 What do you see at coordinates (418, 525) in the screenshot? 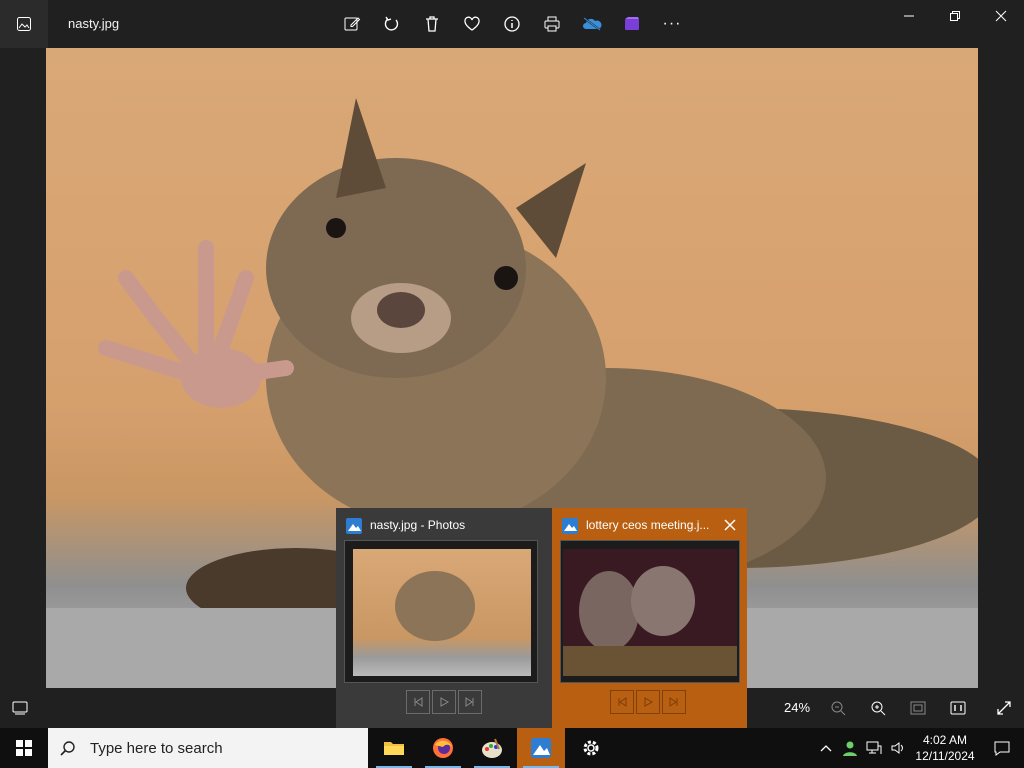
I see `thumbnail-title: nasty.jpg - Photos` at bounding box center [418, 525].